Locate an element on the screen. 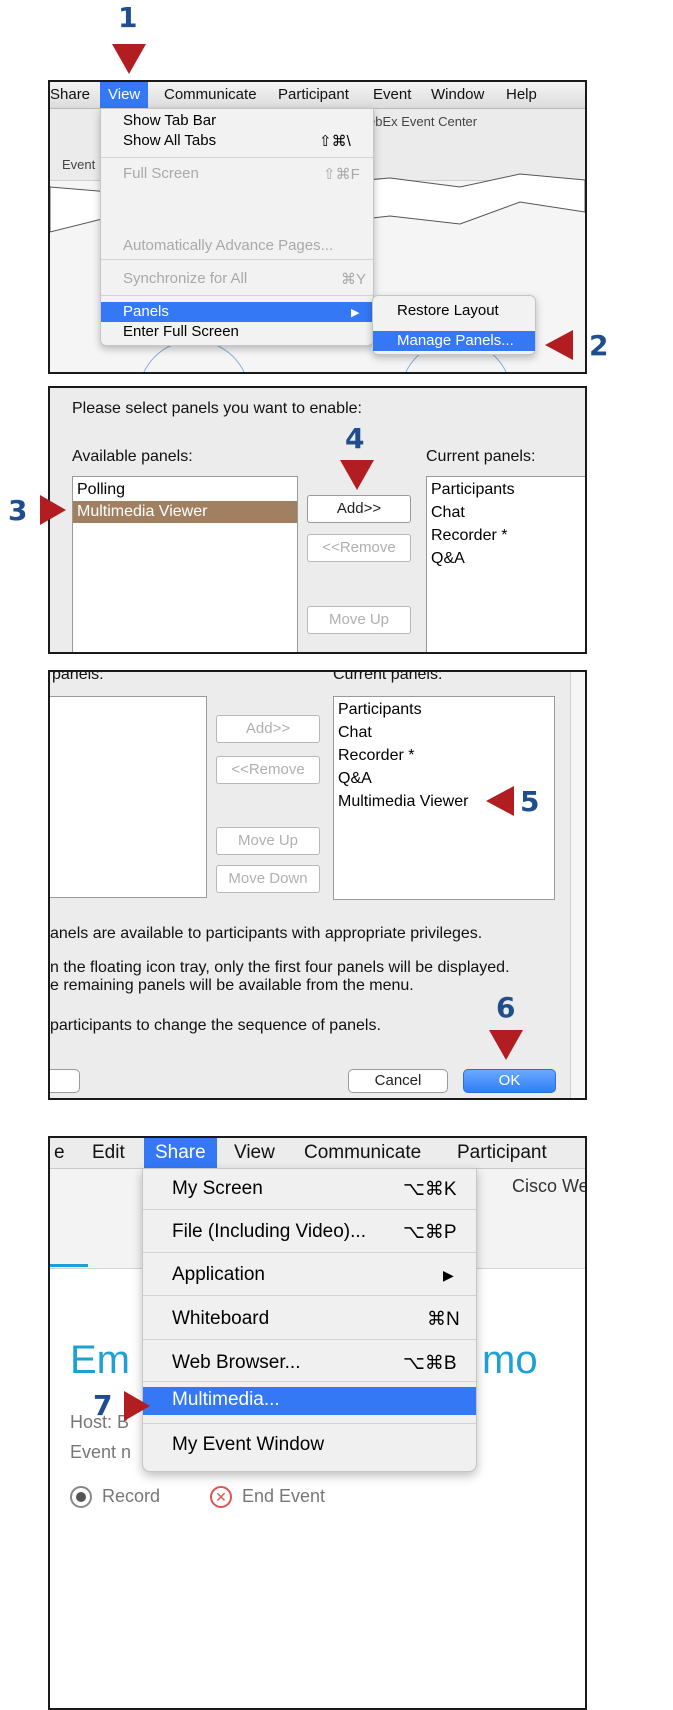 Image resolution: width=673 pixels, height=1710 pixels. menu-item-file: File (Including Video)... ⌥⌘P is located at coordinates (309, 1232).